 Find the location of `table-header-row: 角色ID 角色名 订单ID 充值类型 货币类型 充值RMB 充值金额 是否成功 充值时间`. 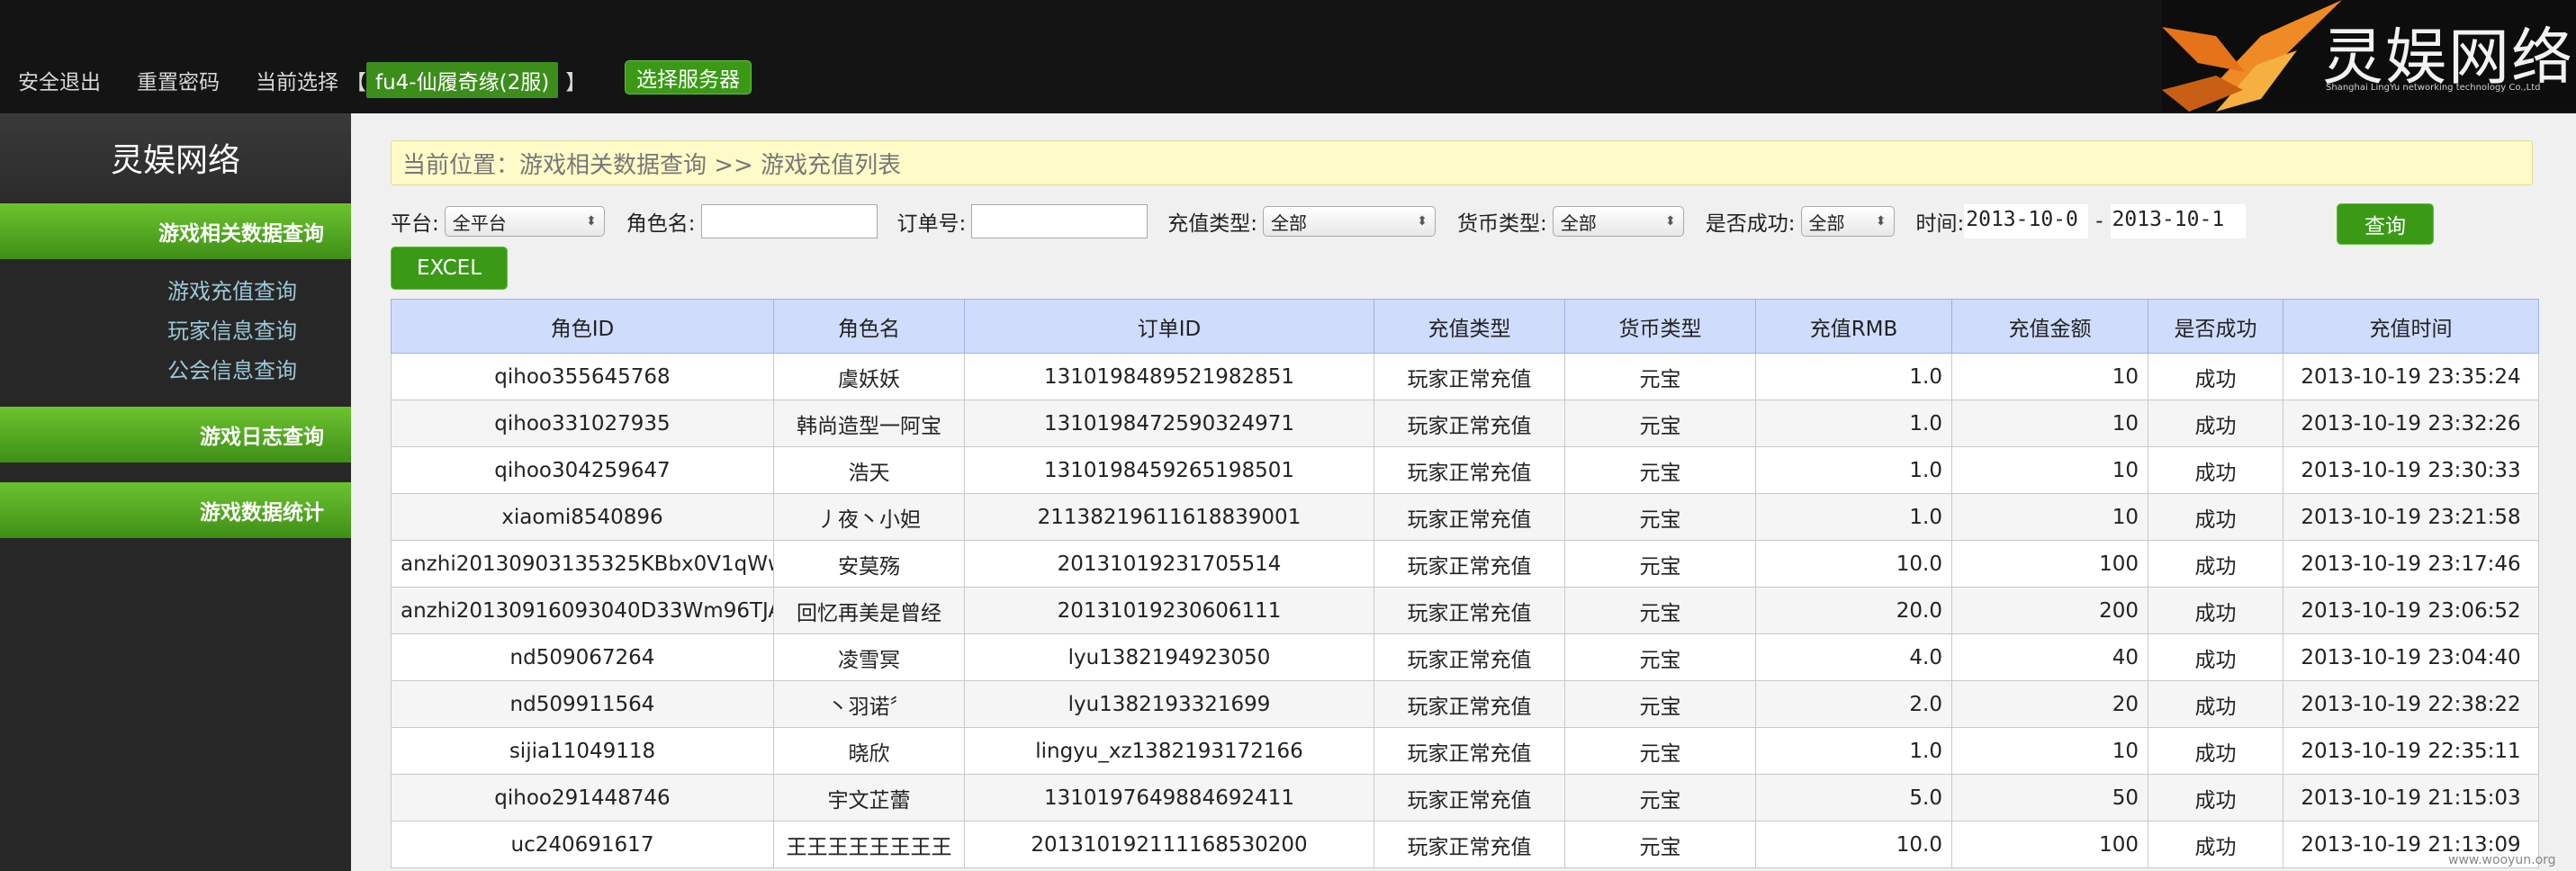

table-header-row: 角色ID 角色名 订单ID 充值类型 货币类型 充值RMB 充值金额 是否成功 充值时间 is located at coordinates (1465, 326).